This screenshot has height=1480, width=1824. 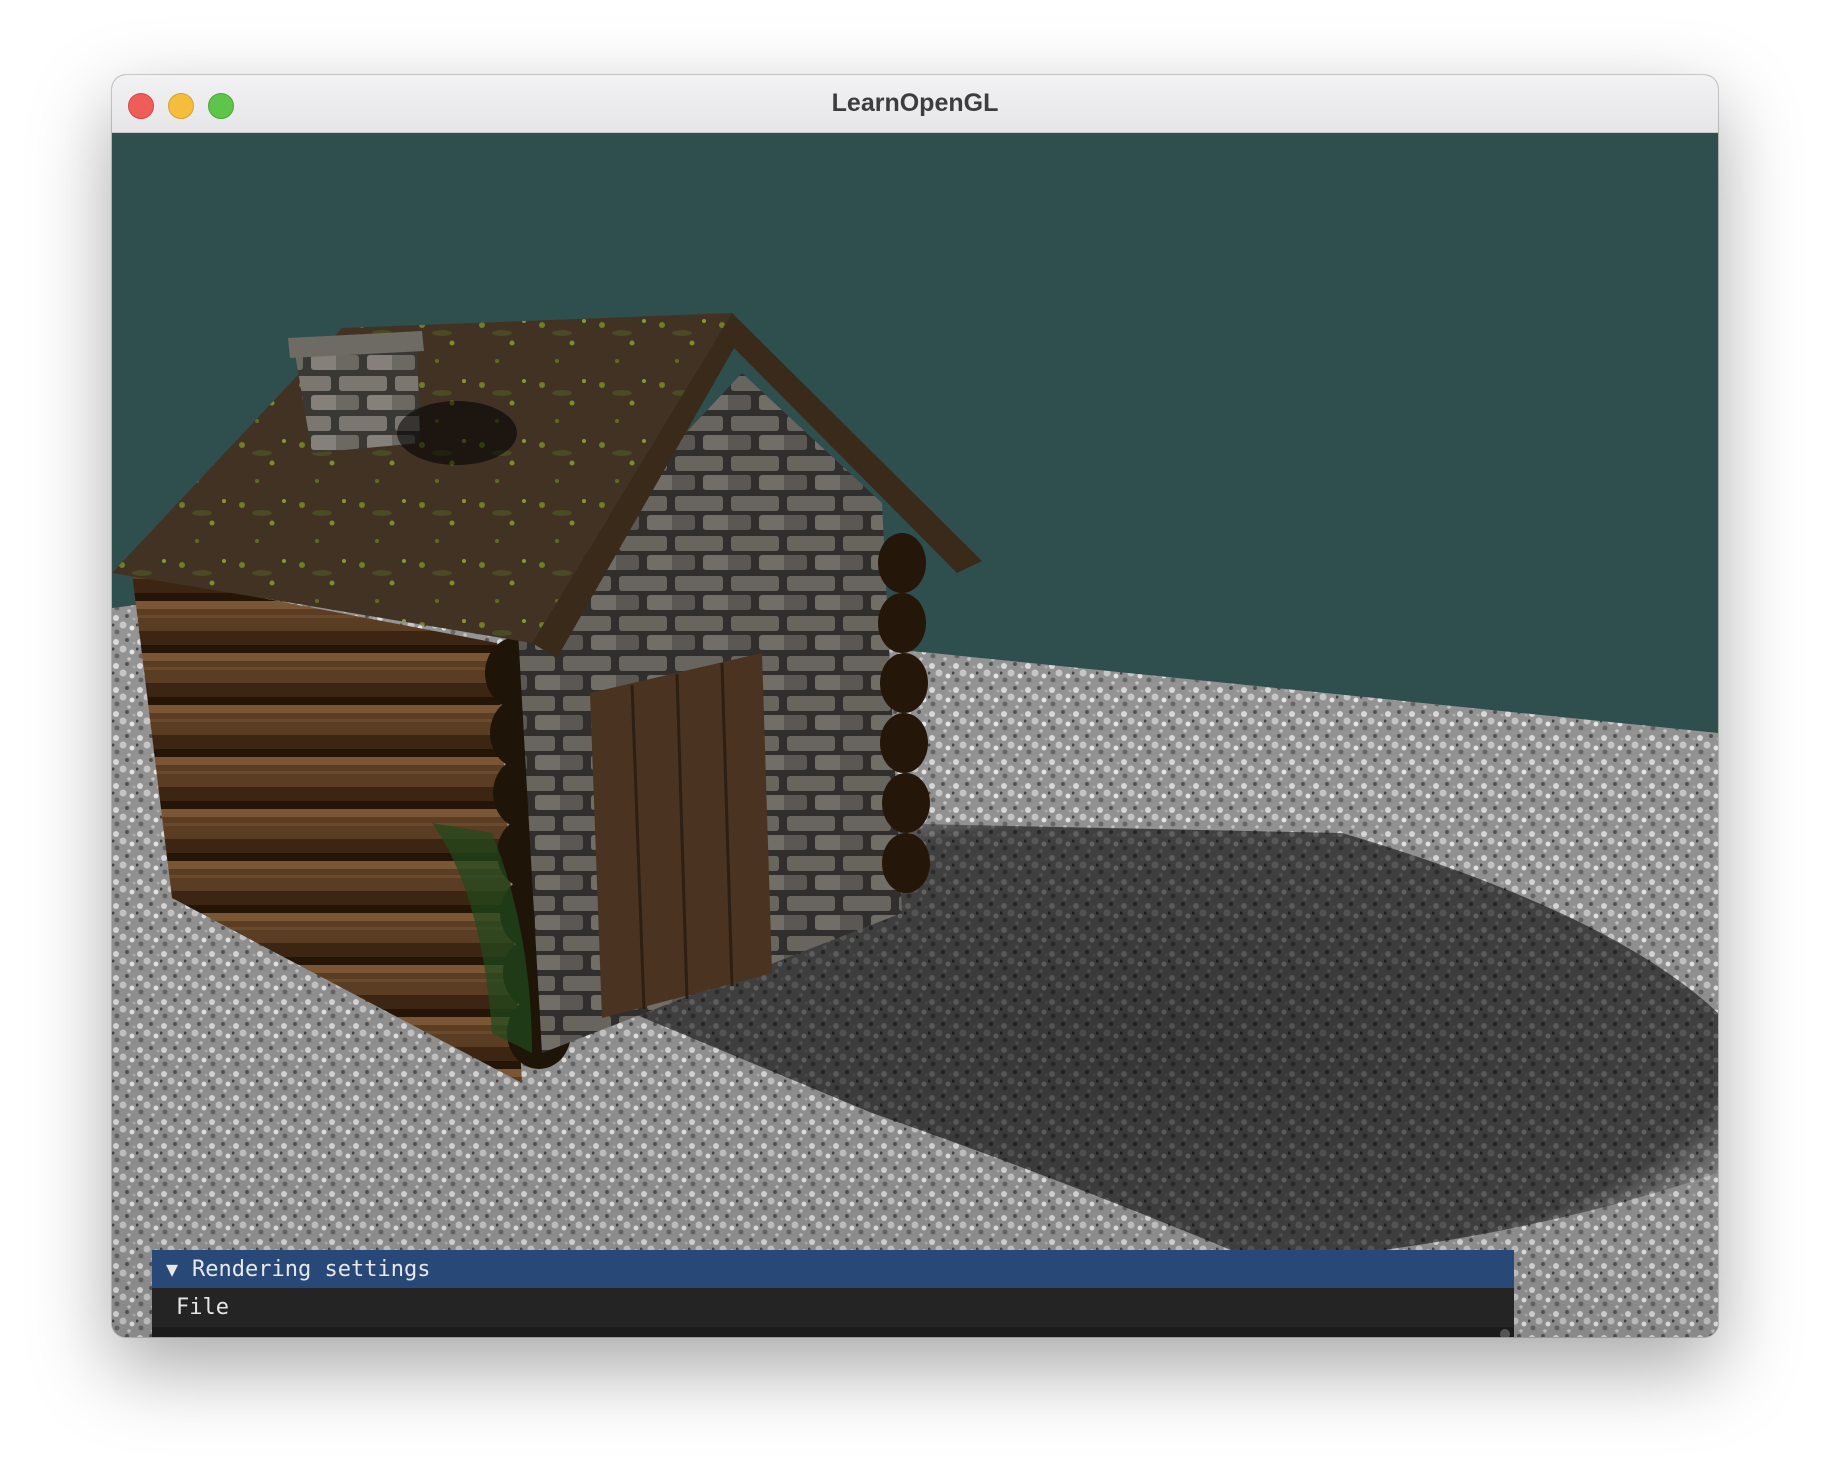 I want to click on imgui-menubar: File, so click(x=833, y=1307).